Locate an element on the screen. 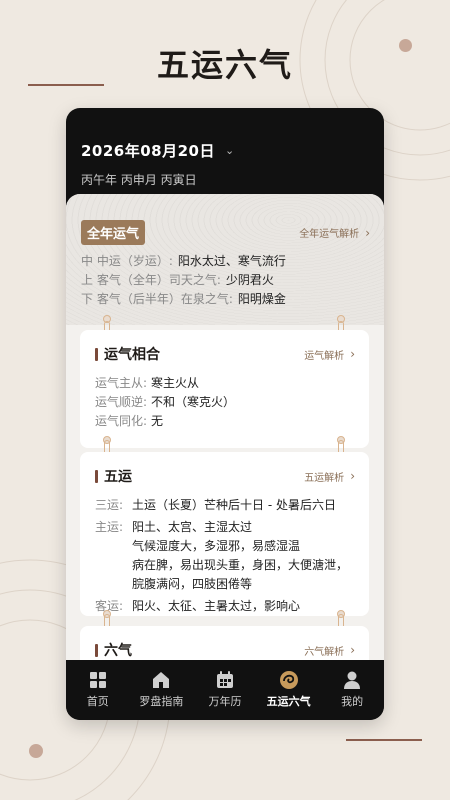 Image resolution: width=450 pixels, height=800 pixels. yunqi-title: 运气相合 is located at coordinates (132, 355).